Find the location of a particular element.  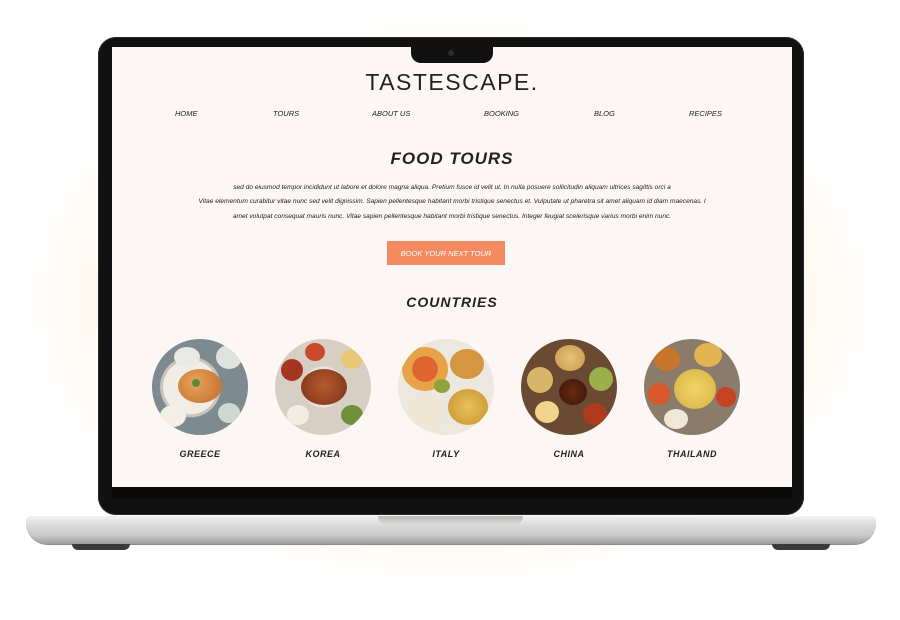

site-logo: TASTESCAPE. is located at coordinates (452, 82).